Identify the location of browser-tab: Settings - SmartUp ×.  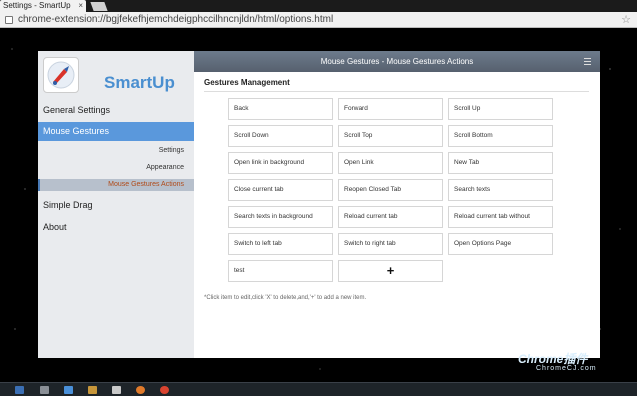
(43, 6).